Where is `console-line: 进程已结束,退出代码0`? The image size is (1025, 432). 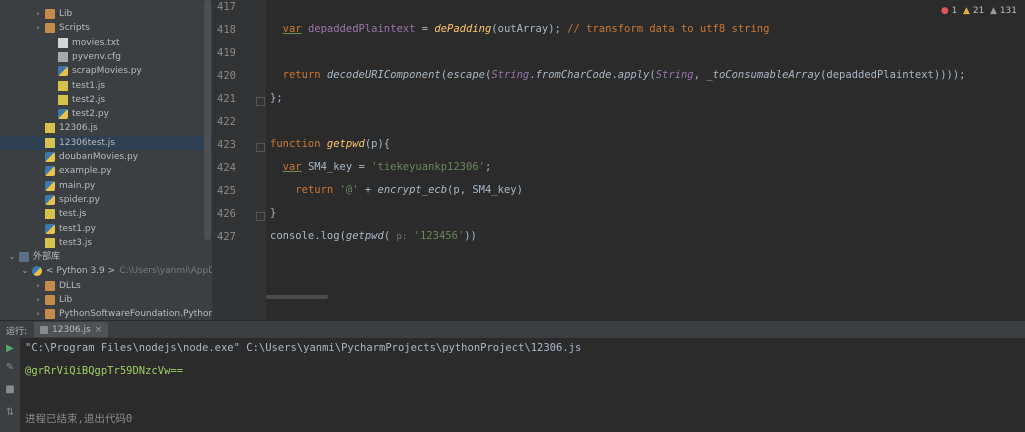 console-line: 进程已结束,退出代码0 is located at coordinates (79, 419).